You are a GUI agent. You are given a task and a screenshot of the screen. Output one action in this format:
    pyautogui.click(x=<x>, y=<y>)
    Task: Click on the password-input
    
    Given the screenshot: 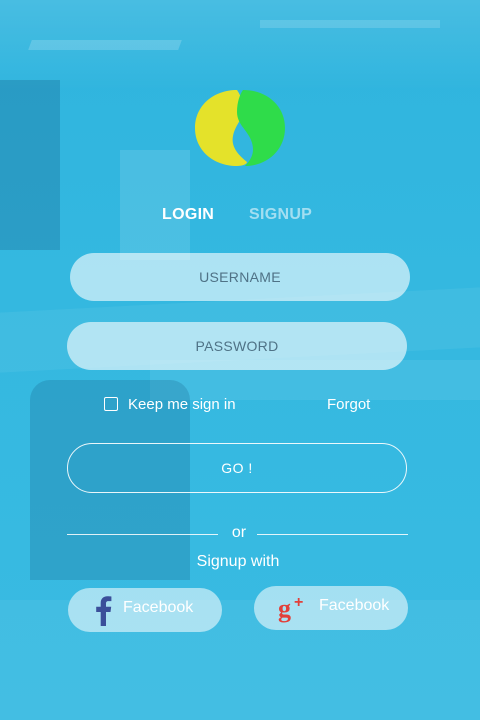 What is the action you would take?
    pyautogui.click(x=237, y=346)
    